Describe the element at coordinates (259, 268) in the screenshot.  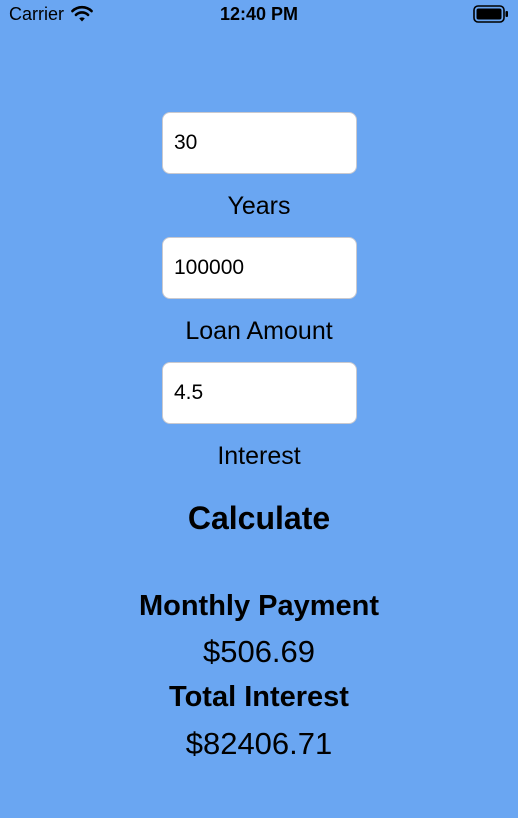
I see `loan-amount-field` at that location.